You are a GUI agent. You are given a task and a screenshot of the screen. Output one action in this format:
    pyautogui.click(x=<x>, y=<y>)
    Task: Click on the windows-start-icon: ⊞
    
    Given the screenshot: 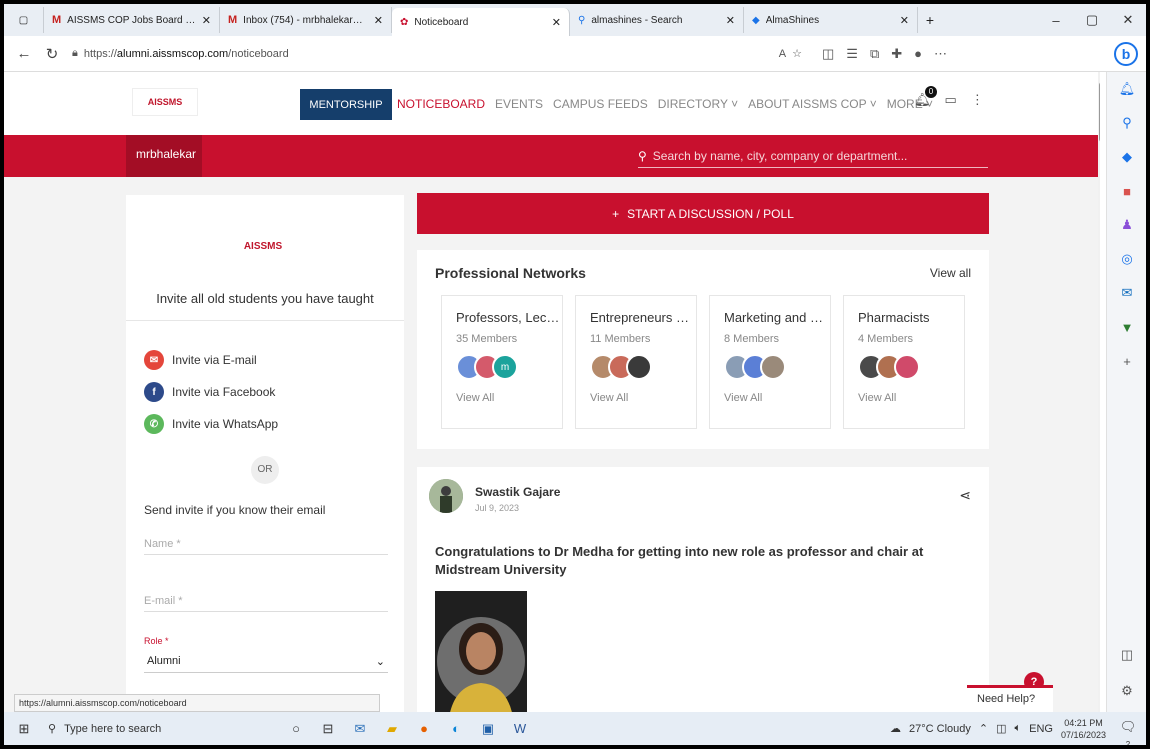 What is the action you would take?
    pyautogui.click(x=24, y=729)
    